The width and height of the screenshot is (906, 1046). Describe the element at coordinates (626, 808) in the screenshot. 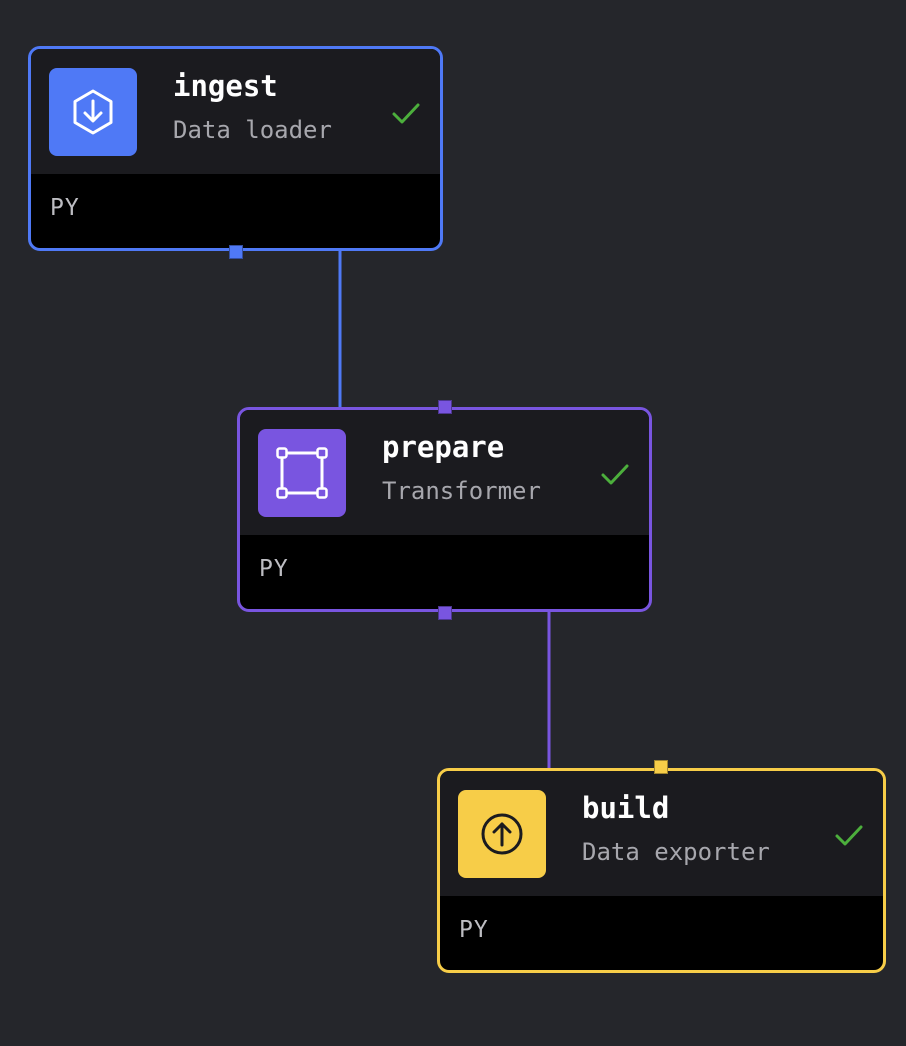

I see `block-name: build` at that location.